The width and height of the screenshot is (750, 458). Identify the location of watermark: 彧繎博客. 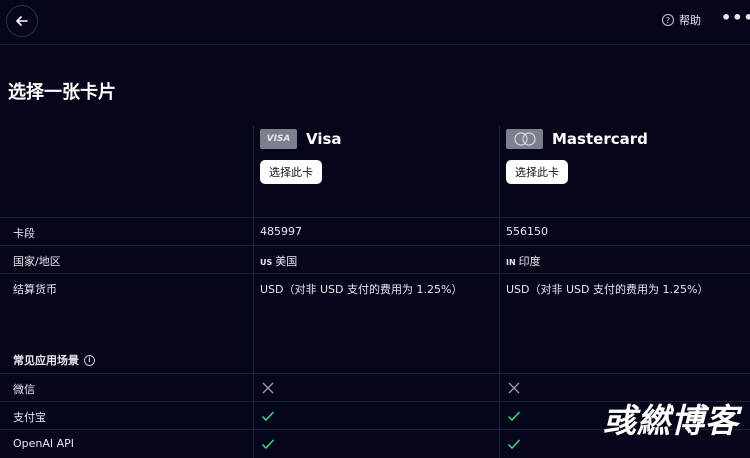
(671, 420).